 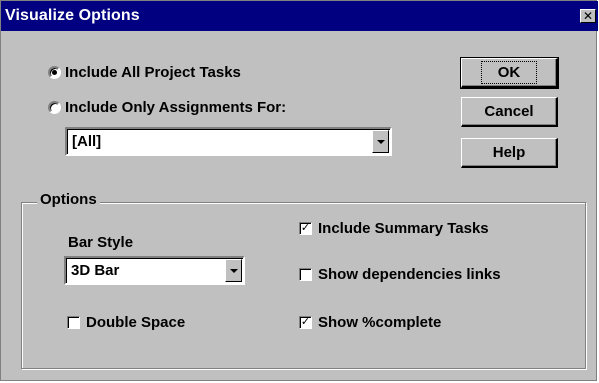 I want to click on include-summary-tasks-checkbox: ✓, so click(x=305, y=228).